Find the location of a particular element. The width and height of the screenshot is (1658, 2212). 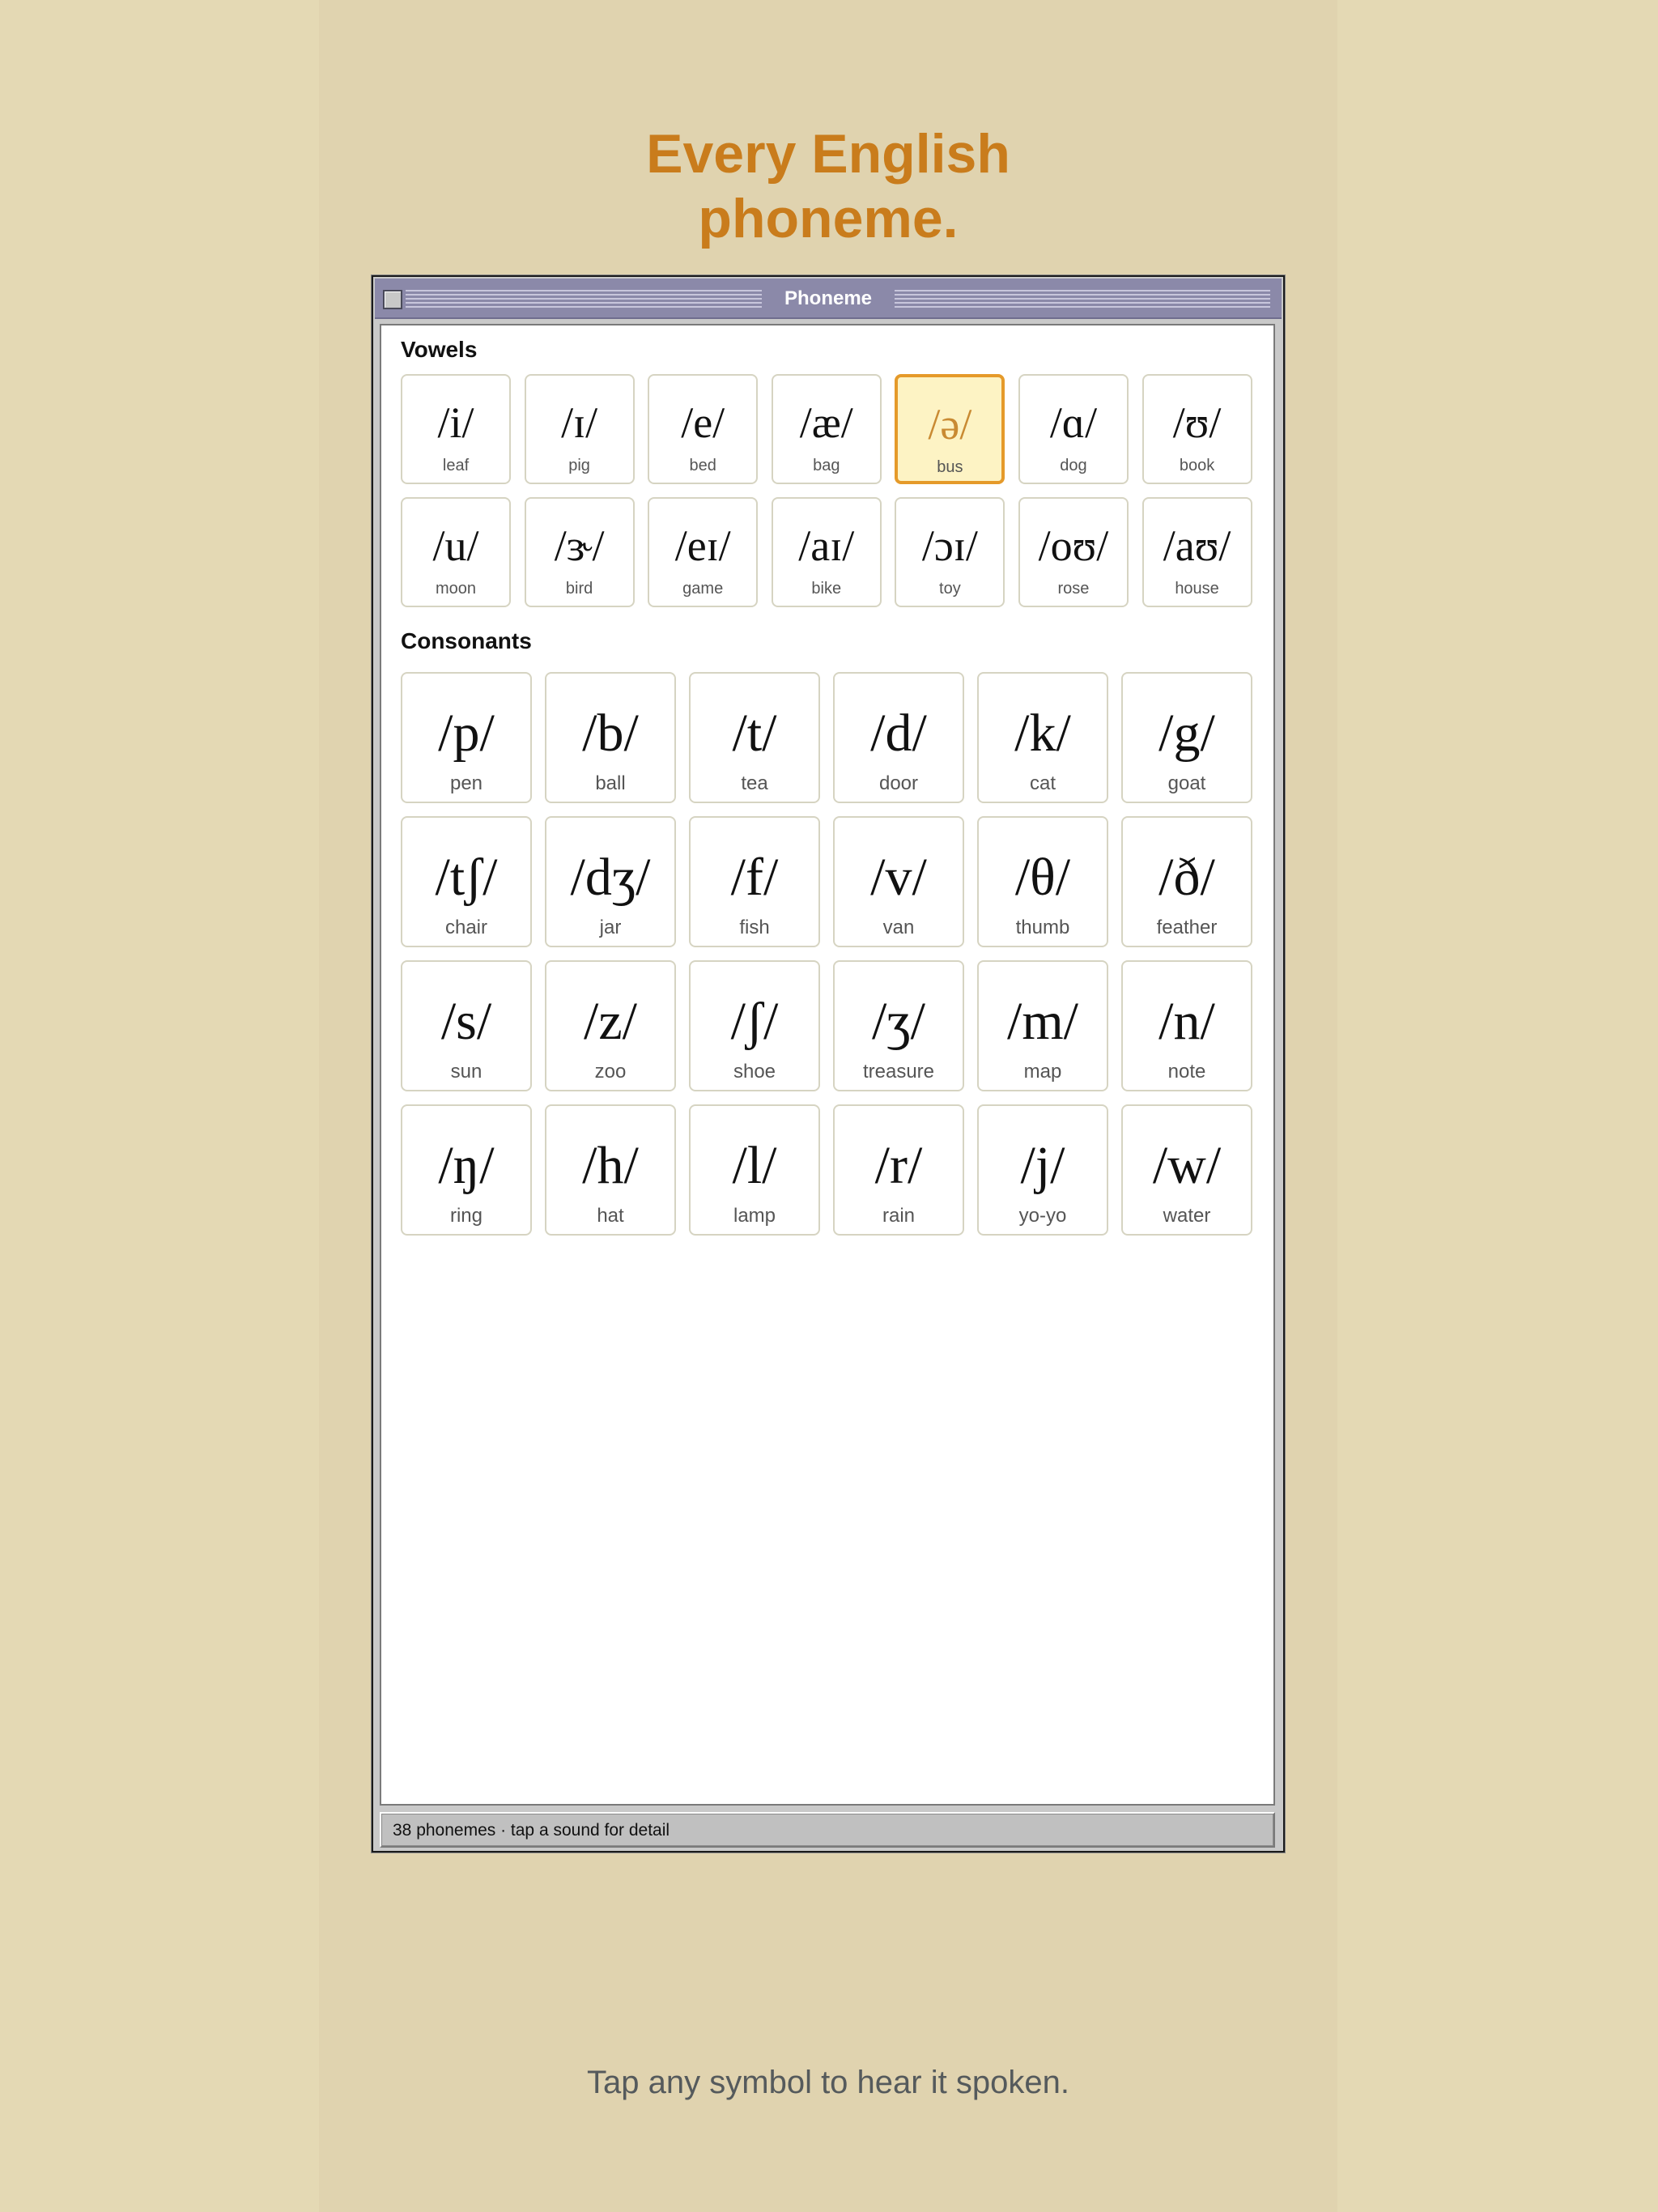

consonant-example-word: thumb is located at coordinates (1042, 927).